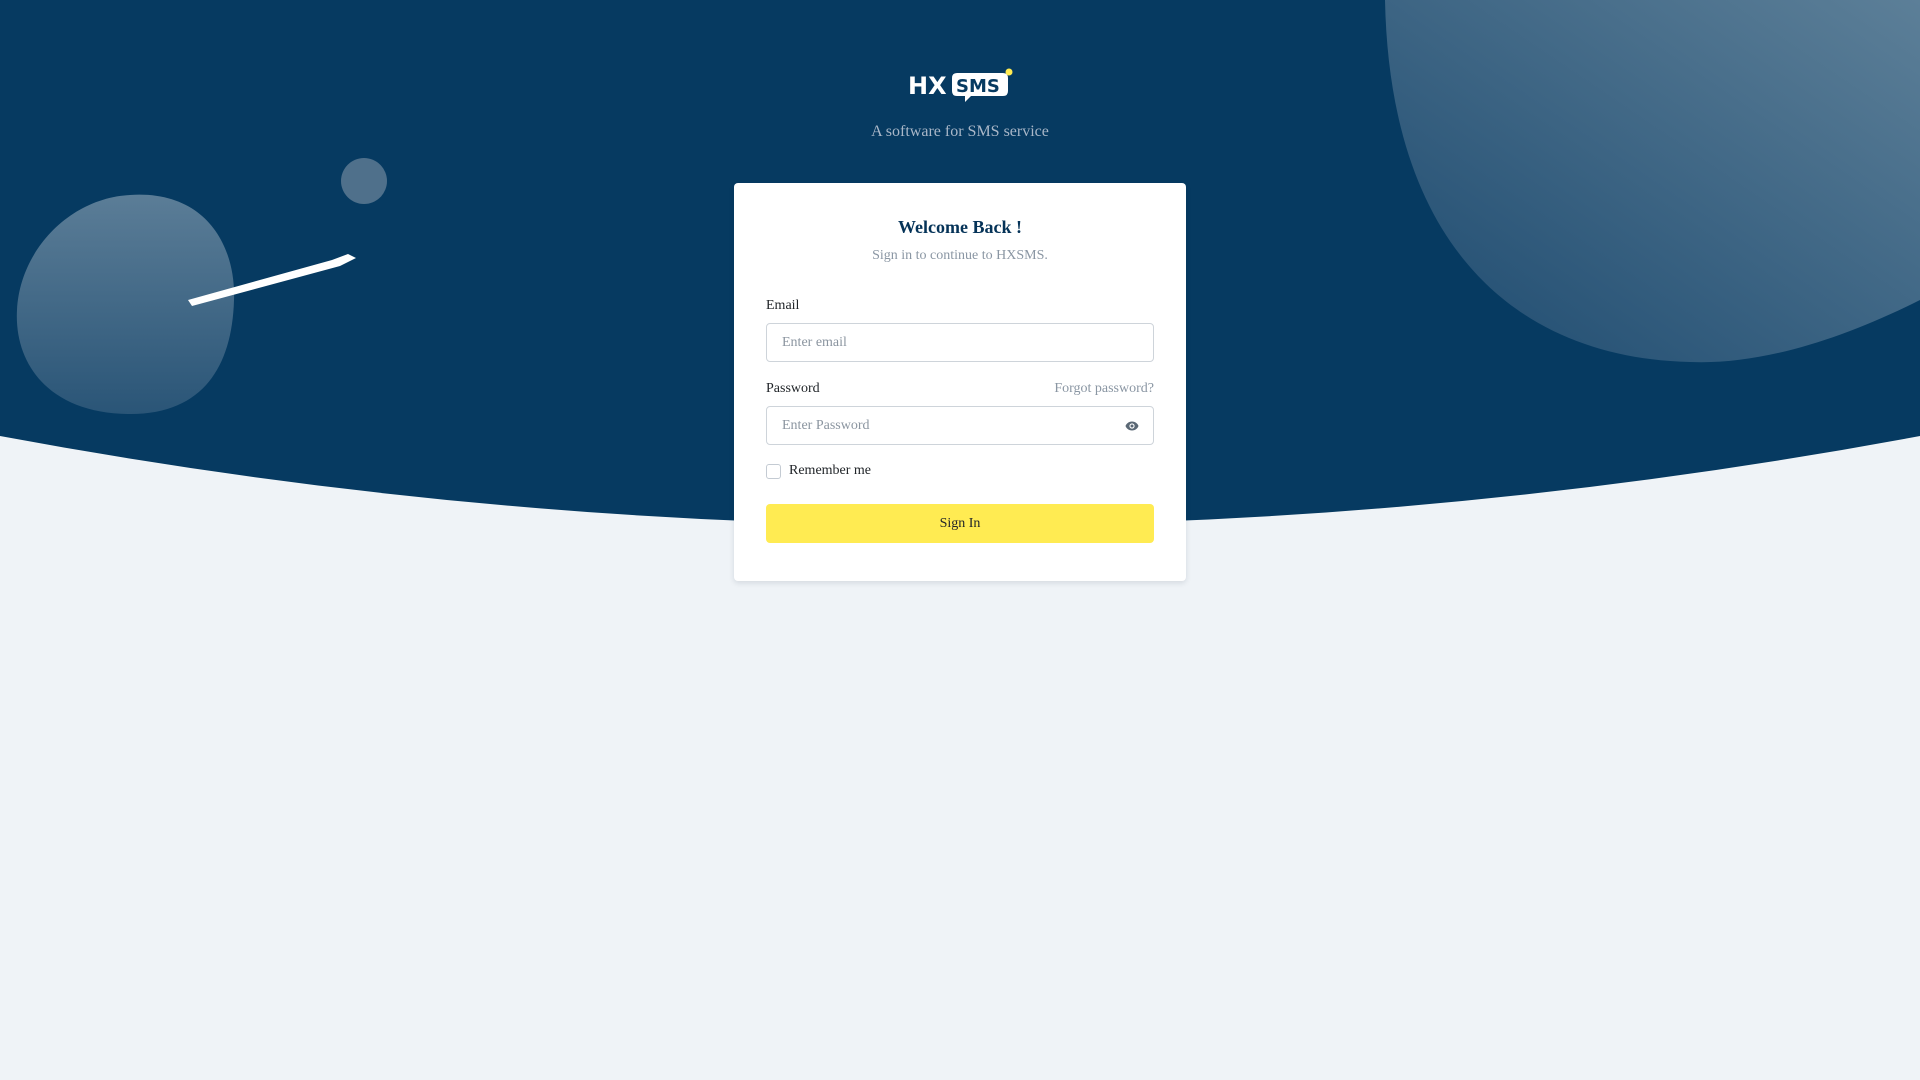 The image size is (1920, 1080). Describe the element at coordinates (793, 388) in the screenshot. I see `password-label: Password` at that location.